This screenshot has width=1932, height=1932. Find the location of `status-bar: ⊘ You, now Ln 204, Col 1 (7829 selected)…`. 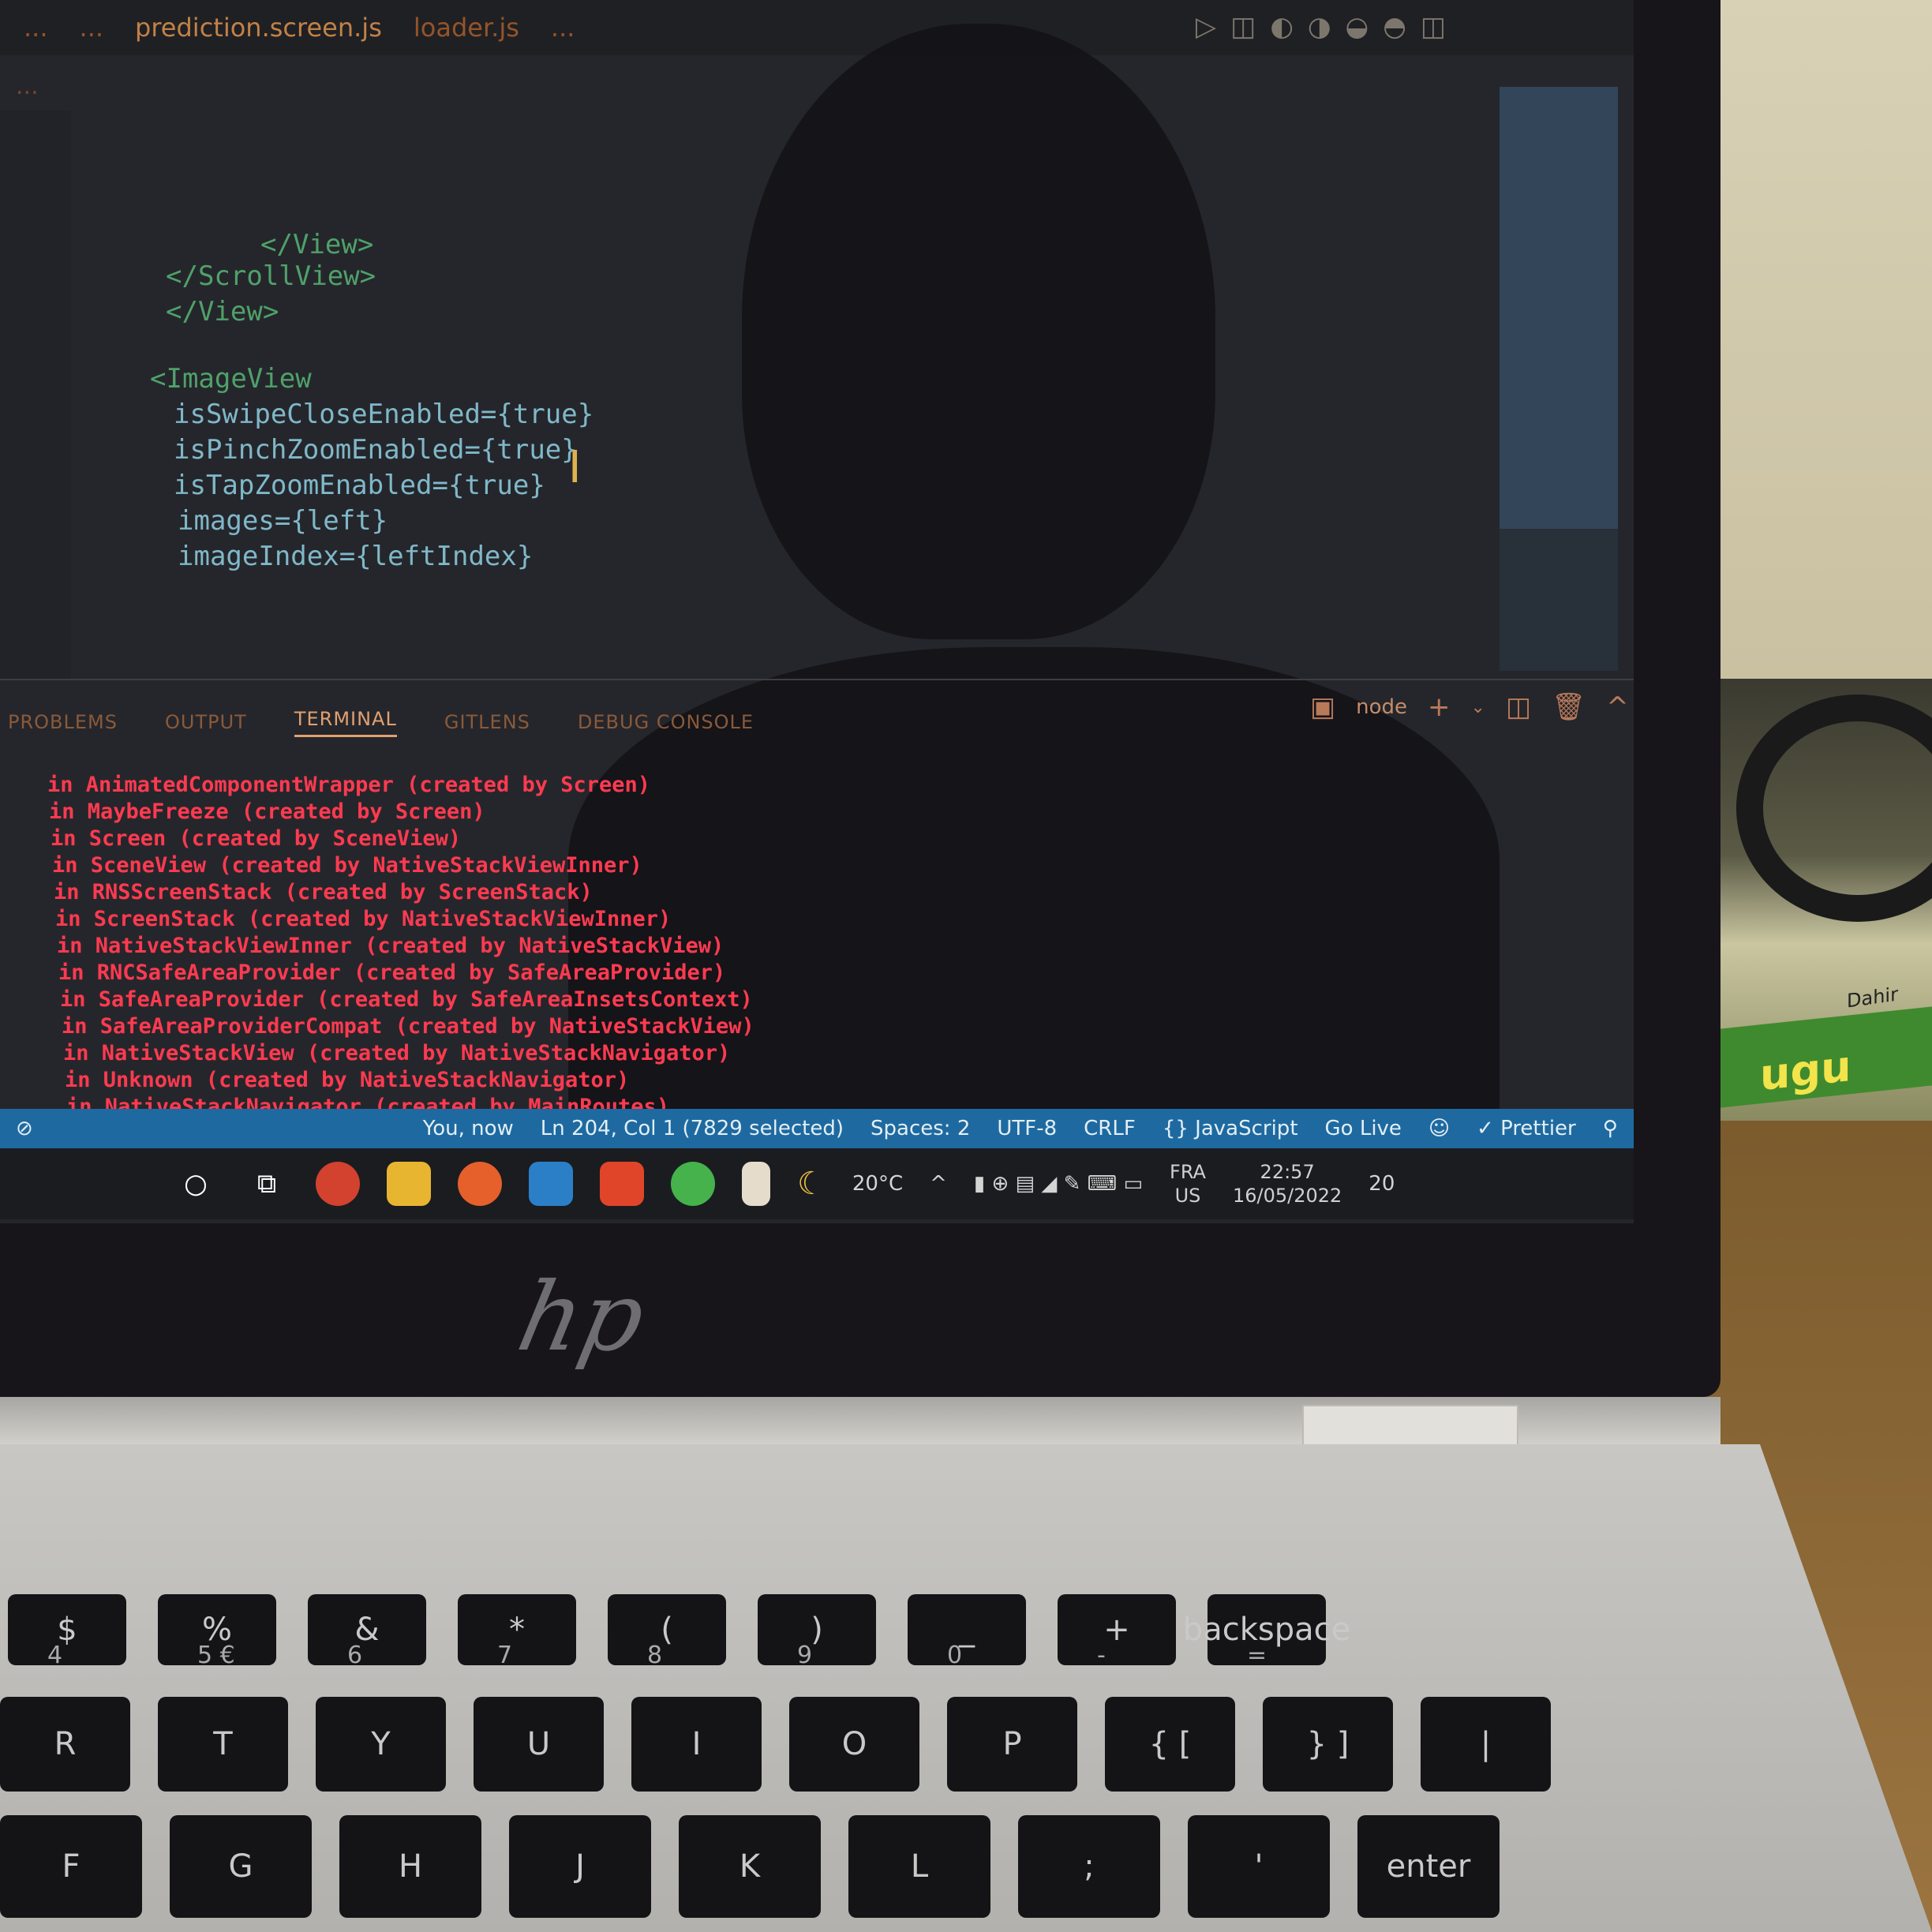

status-bar: ⊘ You, now Ln 204, Col 1 (7829 selected)… is located at coordinates (817, 1128).